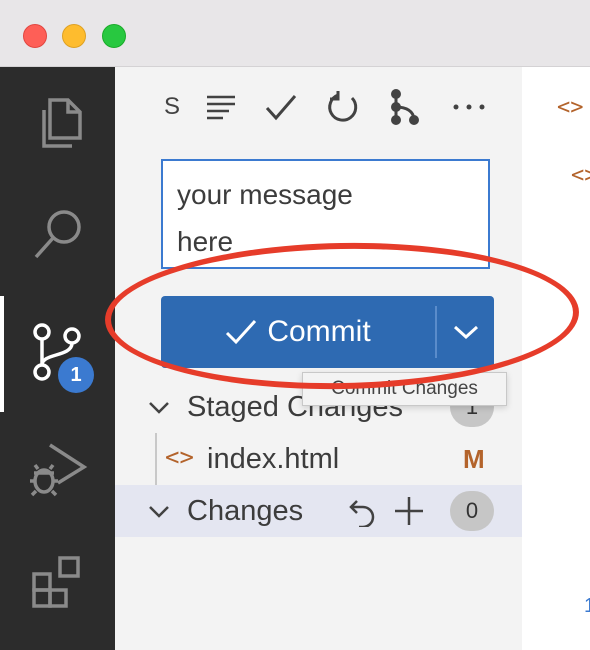  I want to click on activity-run-debug, so click(57, 467).